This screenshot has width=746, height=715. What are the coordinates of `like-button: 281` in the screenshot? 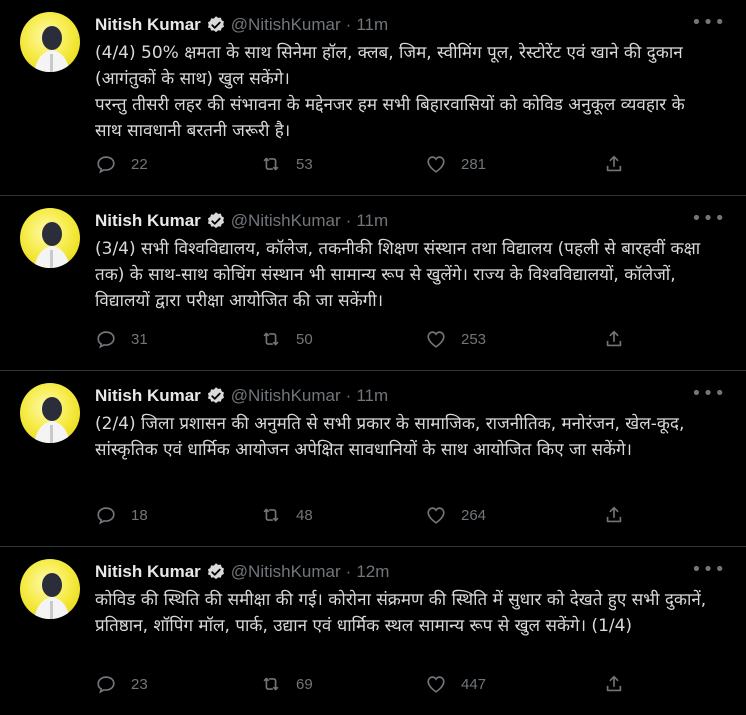 It's located at (455, 164).